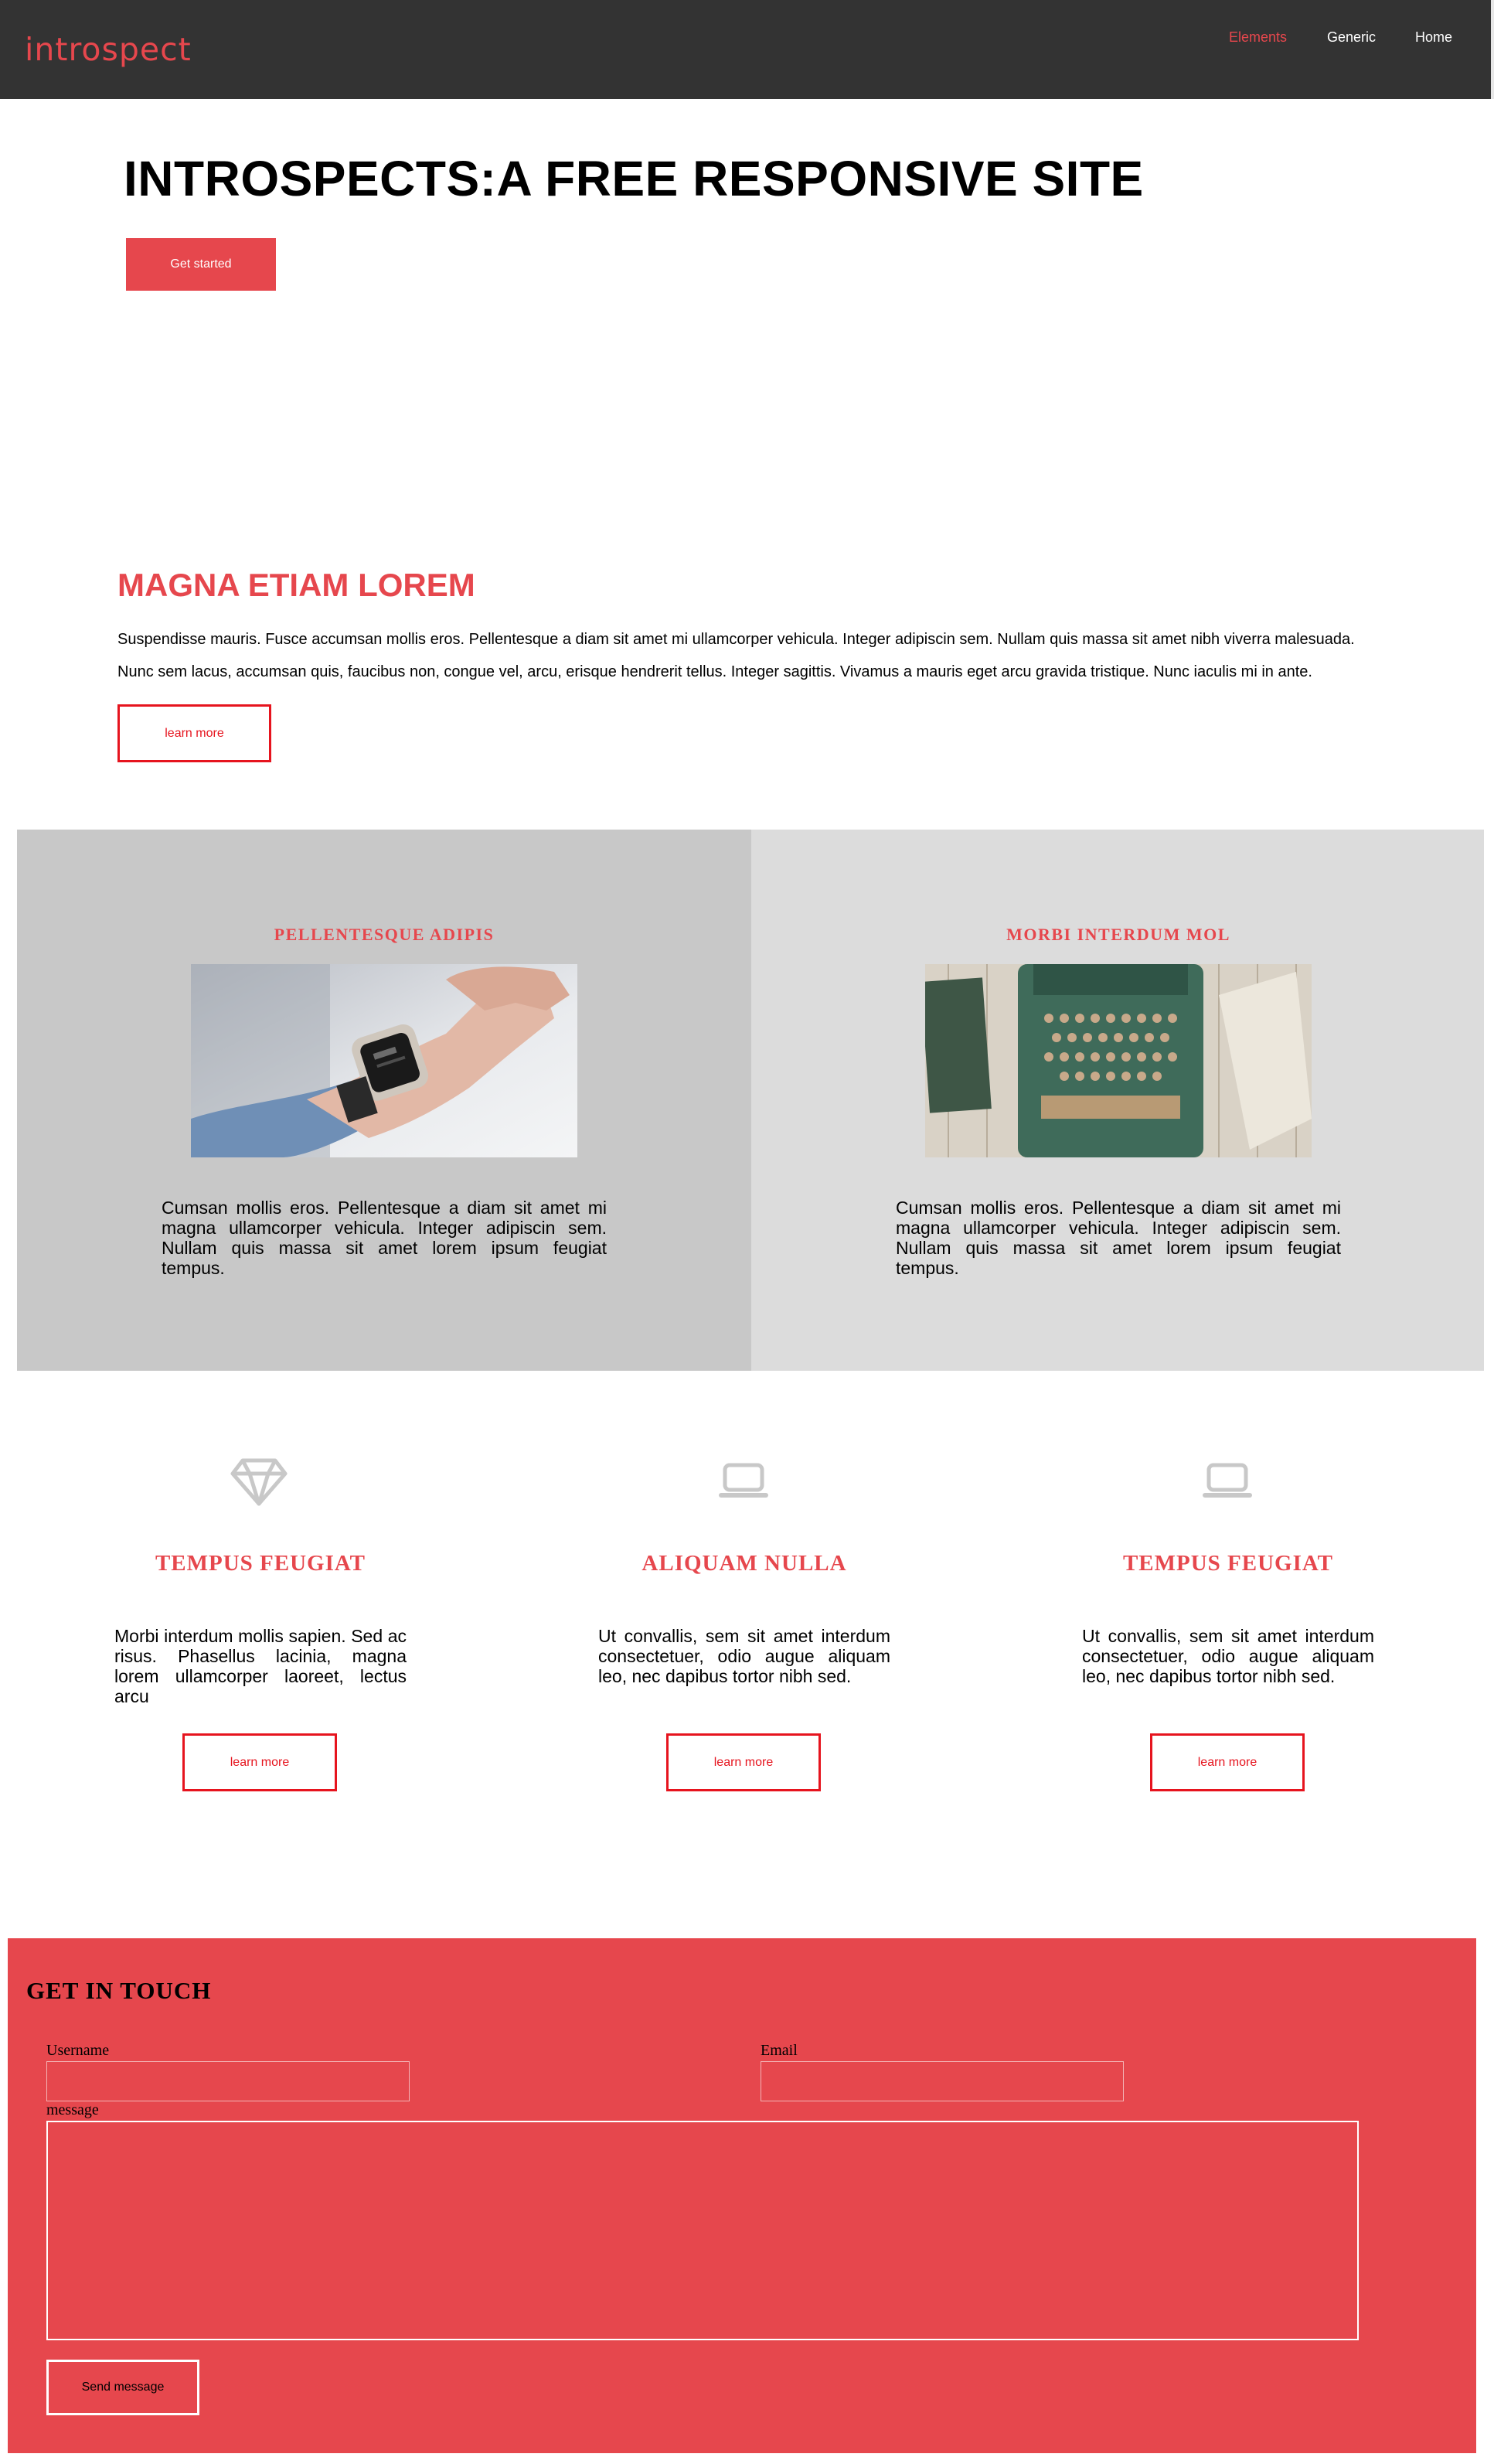  I want to click on typewriter-illustration, so click(1118, 1060).